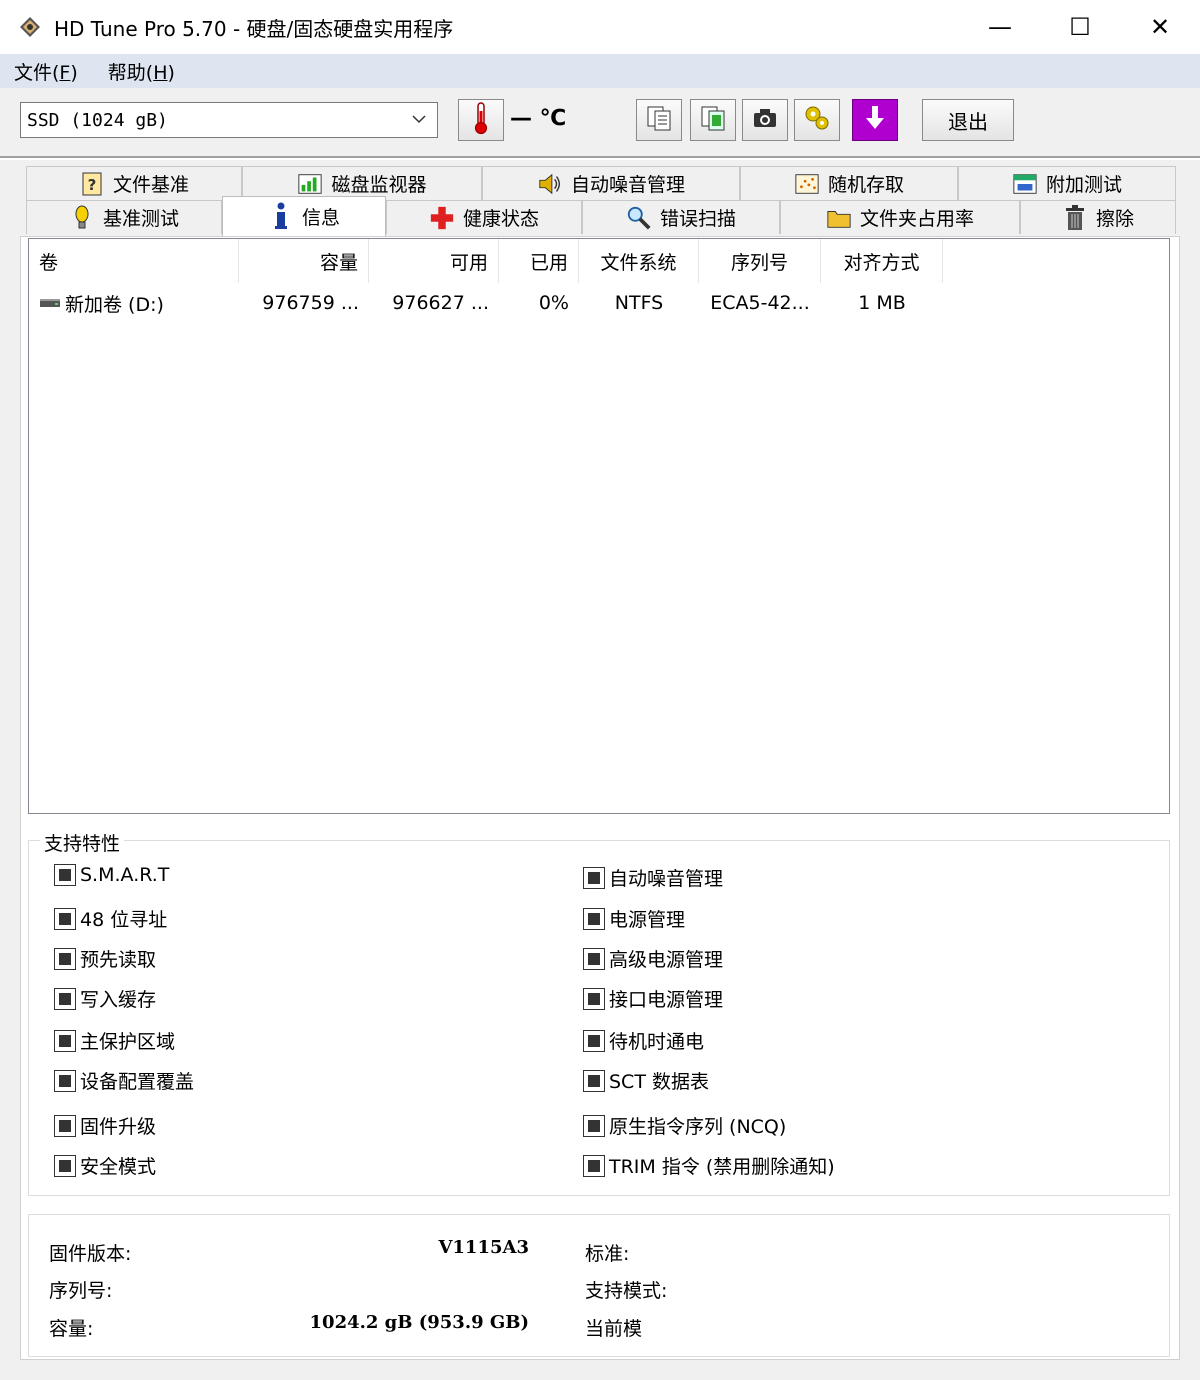  What do you see at coordinates (434, 261) in the screenshot?
I see `column-header-free: 可用` at bounding box center [434, 261].